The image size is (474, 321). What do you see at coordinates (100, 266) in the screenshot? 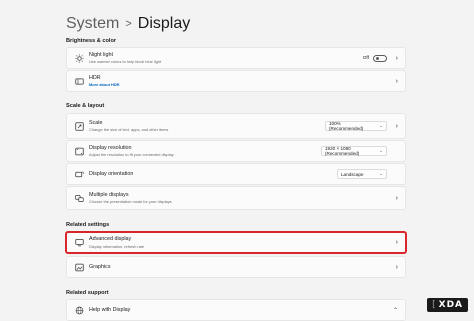
I see `graphics-title: Graphics` at bounding box center [100, 266].